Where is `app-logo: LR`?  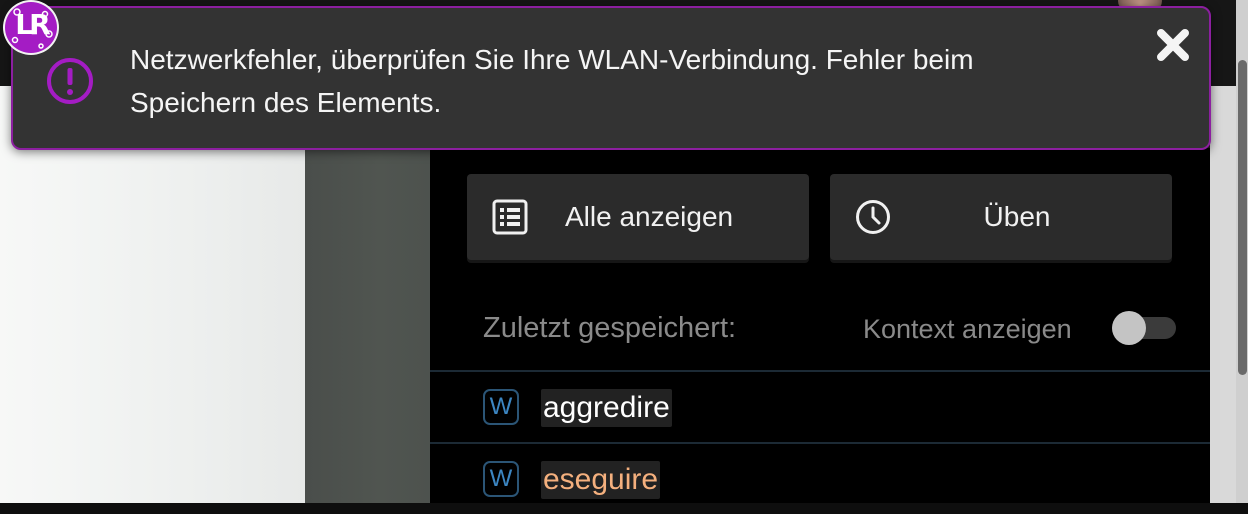 app-logo: LR is located at coordinates (31, 27).